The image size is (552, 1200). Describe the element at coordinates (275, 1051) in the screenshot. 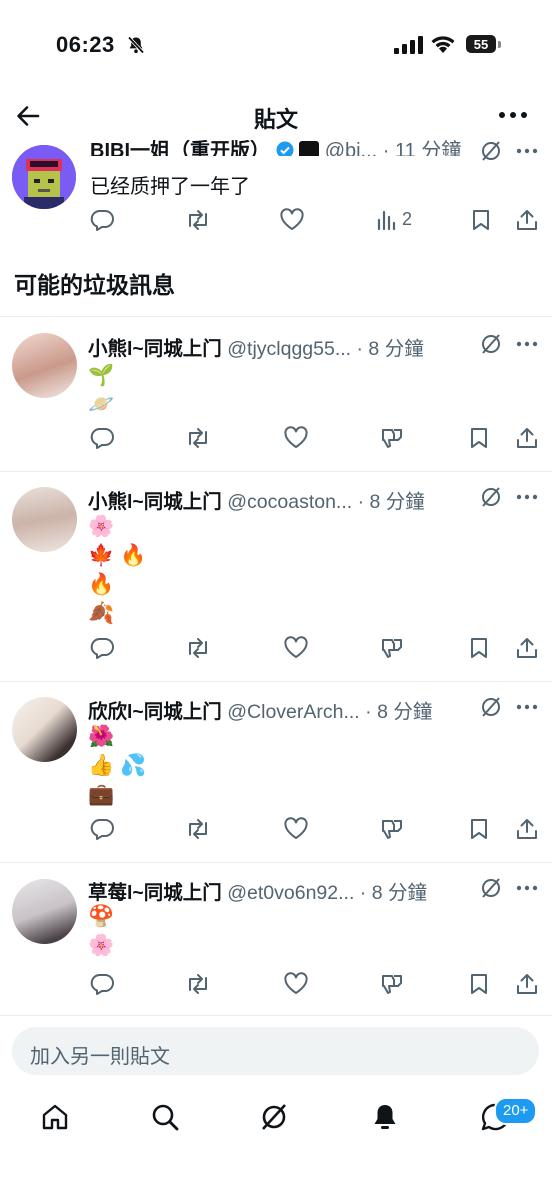

I see `reply-input: 加入另一則貼文` at that location.